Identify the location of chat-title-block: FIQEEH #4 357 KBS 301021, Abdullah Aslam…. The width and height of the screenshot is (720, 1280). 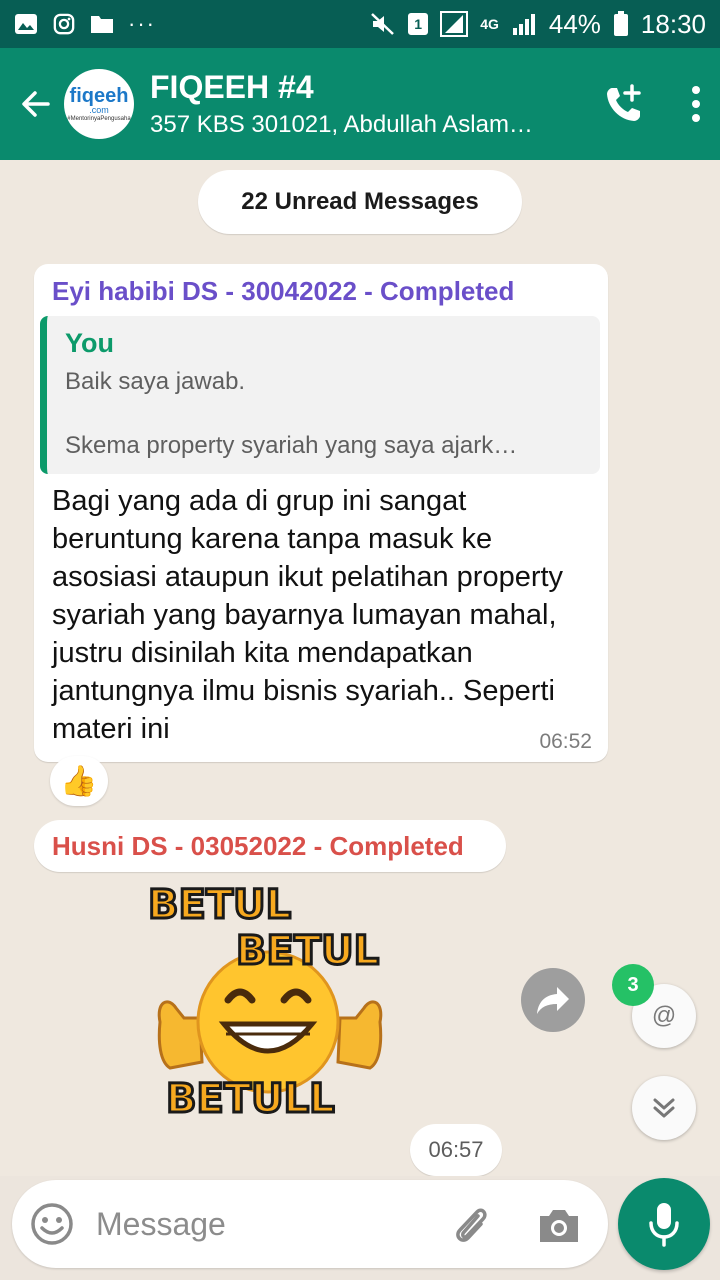
(376, 104).